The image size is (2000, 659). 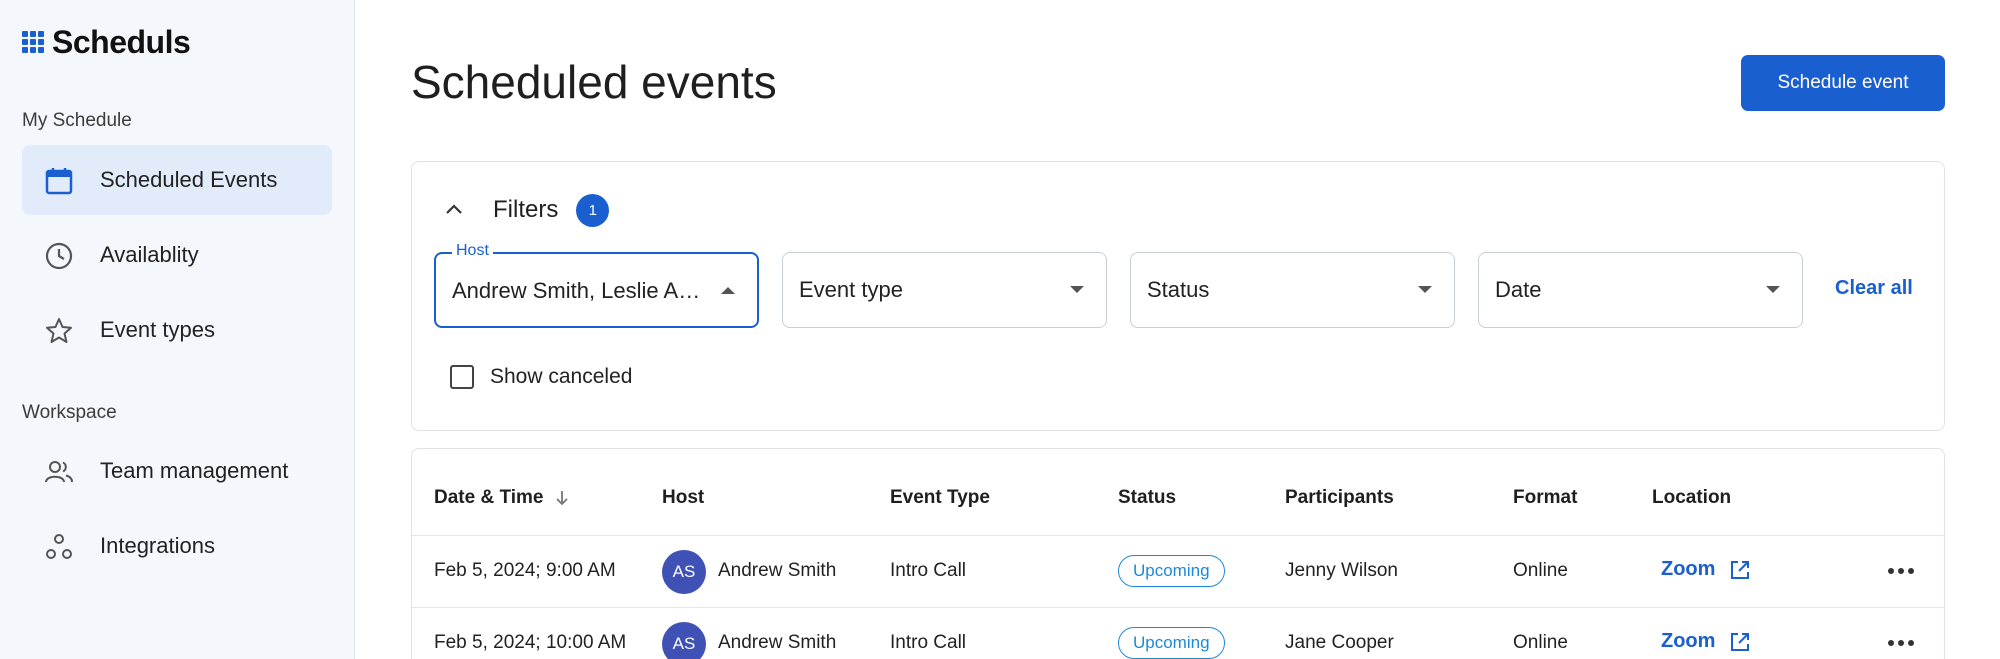 I want to click on sidebar-item-team-management: Team management, so click(x=177, y=471).